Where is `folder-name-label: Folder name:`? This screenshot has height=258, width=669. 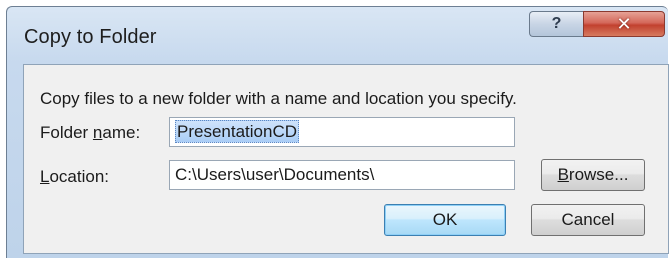 folder-name-label: Folder name: is located at coordinates (90, 133).